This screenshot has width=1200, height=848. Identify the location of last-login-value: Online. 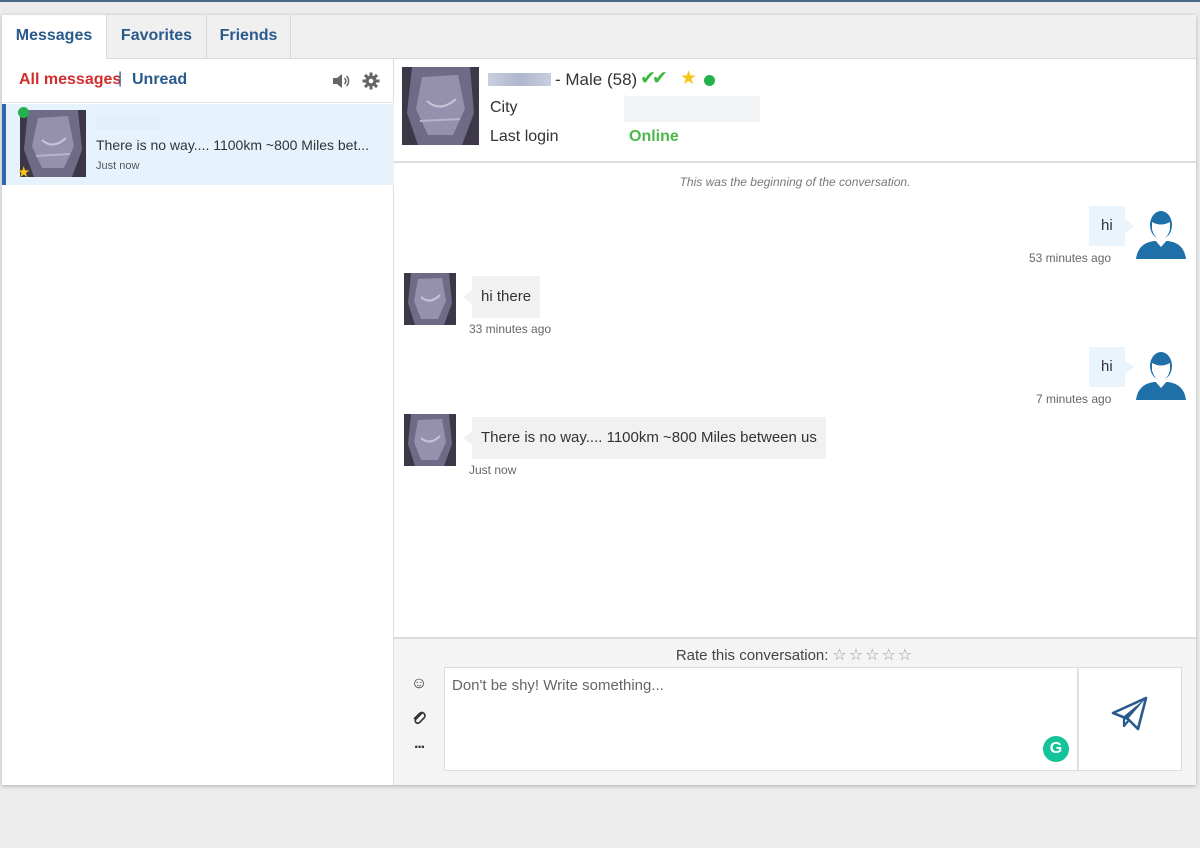
(654, 136).